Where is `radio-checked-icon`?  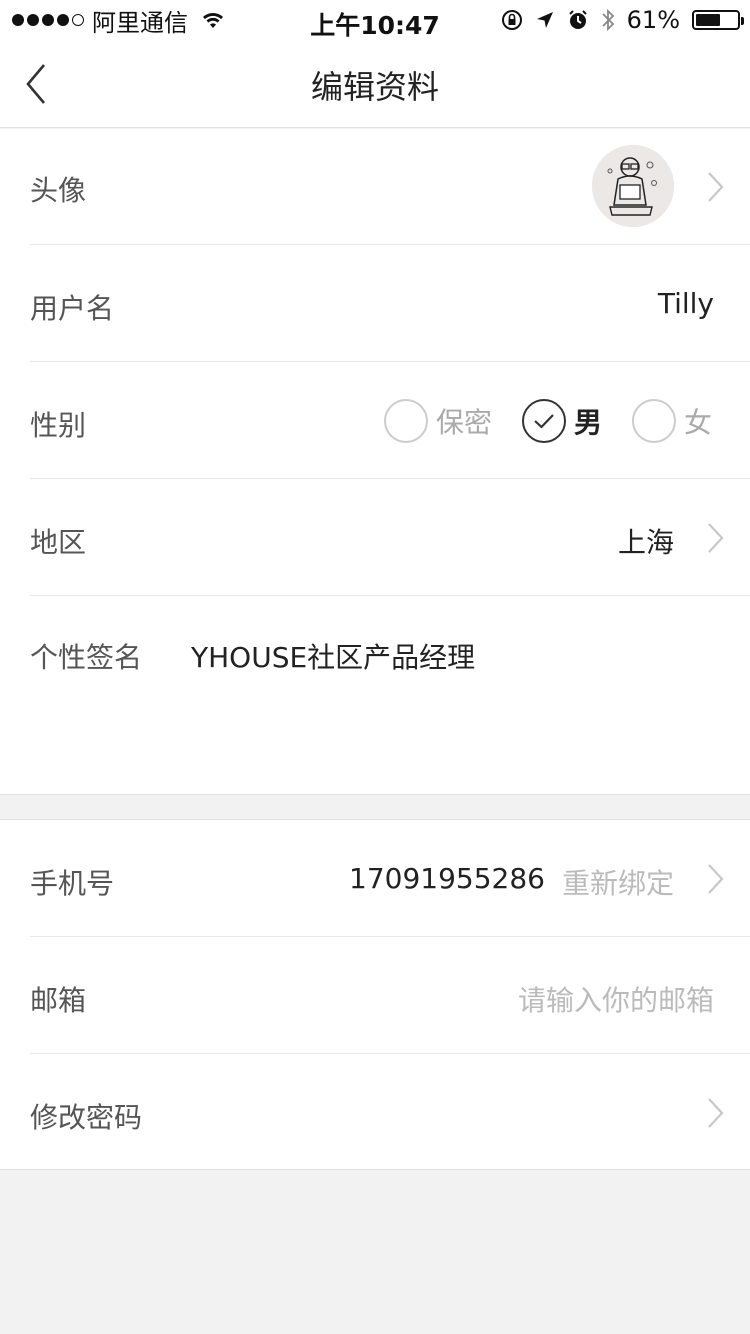
radio-checked-icon is located at coordinates (543, 420).